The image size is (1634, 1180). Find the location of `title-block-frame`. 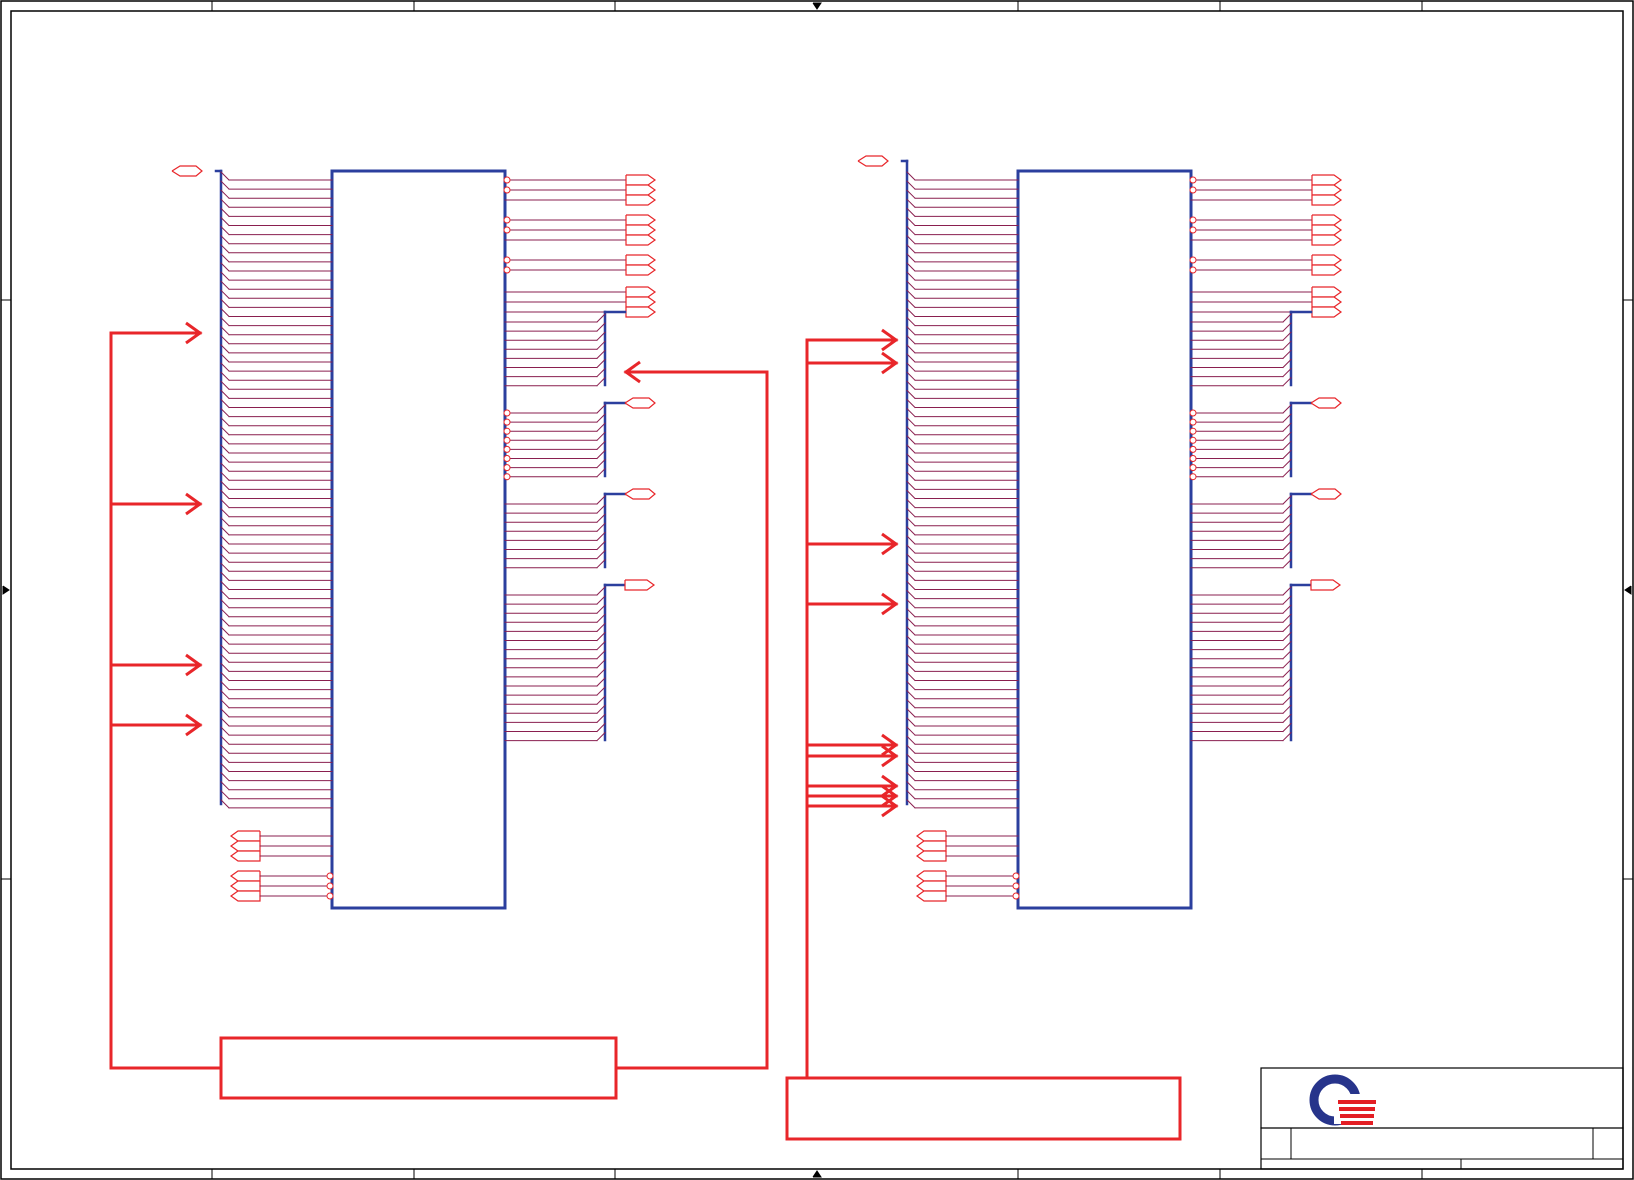

title-block-frame is located at coordinates (1442, 1118).